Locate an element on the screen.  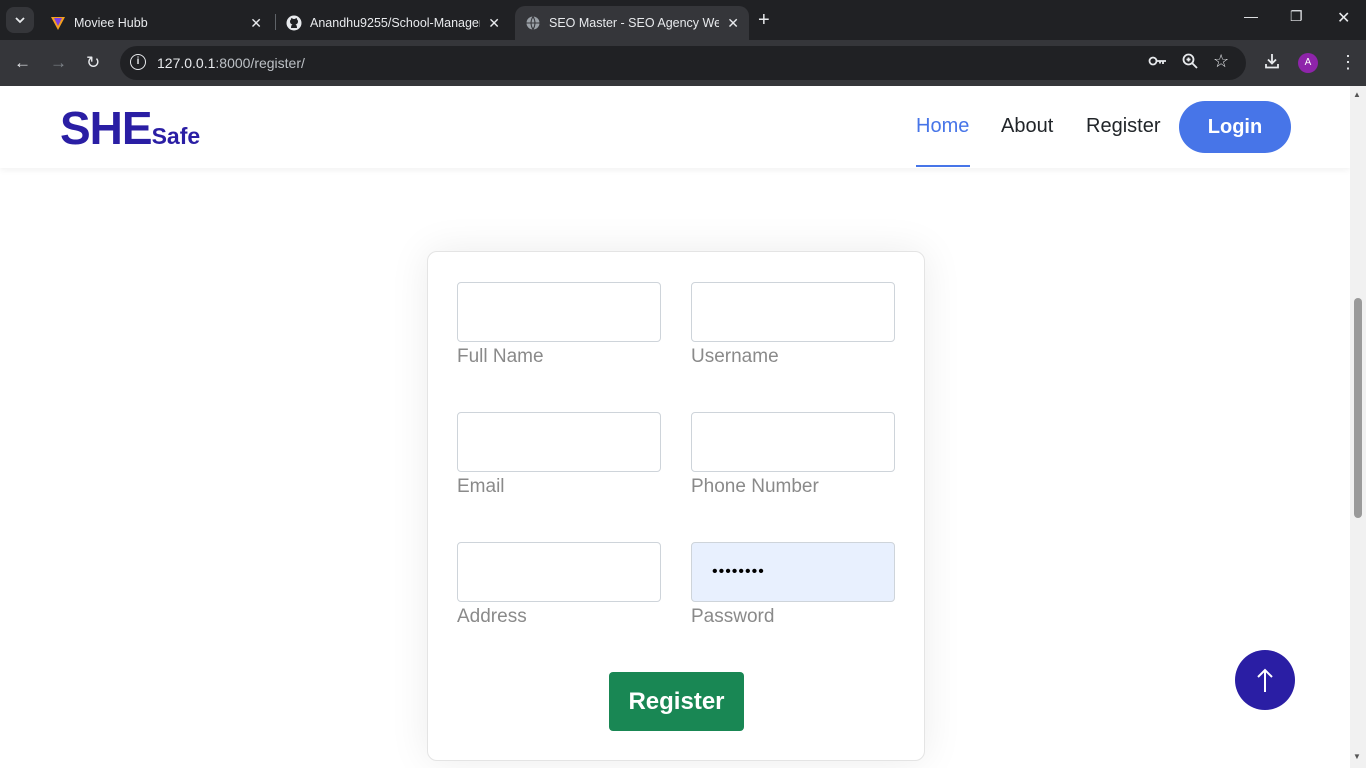
tab-search-button is located at coordinates (20, 20).